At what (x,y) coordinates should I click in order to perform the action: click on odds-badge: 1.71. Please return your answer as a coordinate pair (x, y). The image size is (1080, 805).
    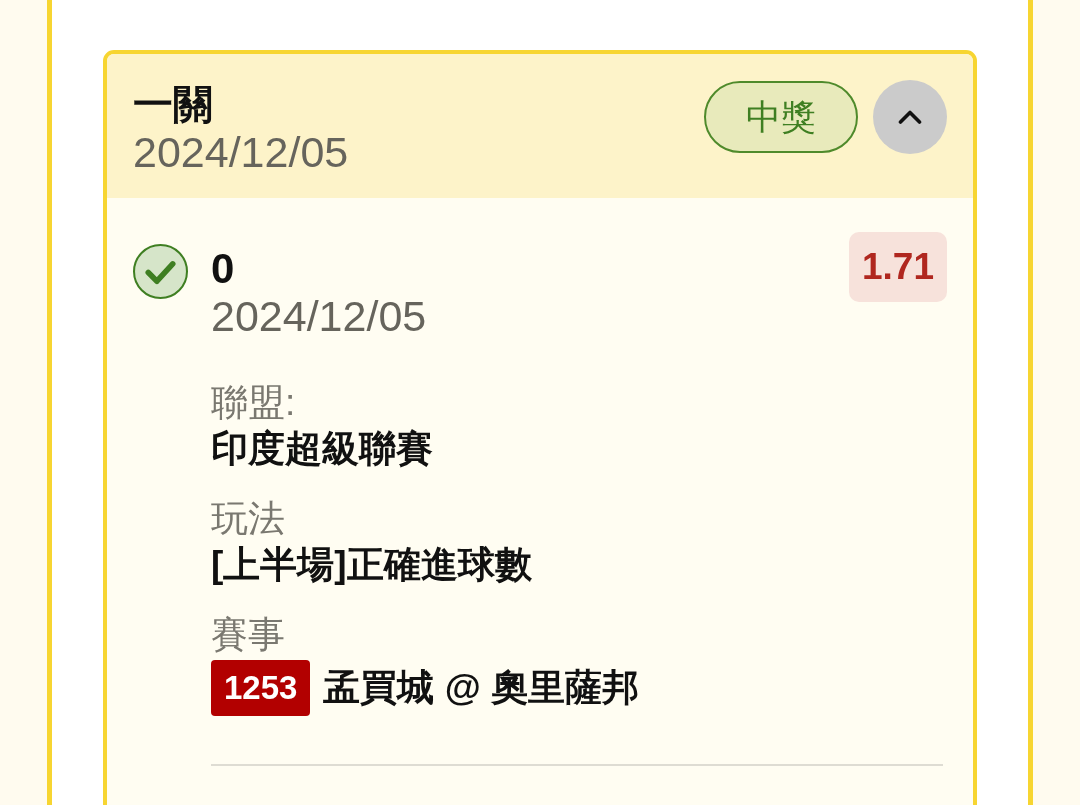
    Looking at the image, I should click on (898, 267).